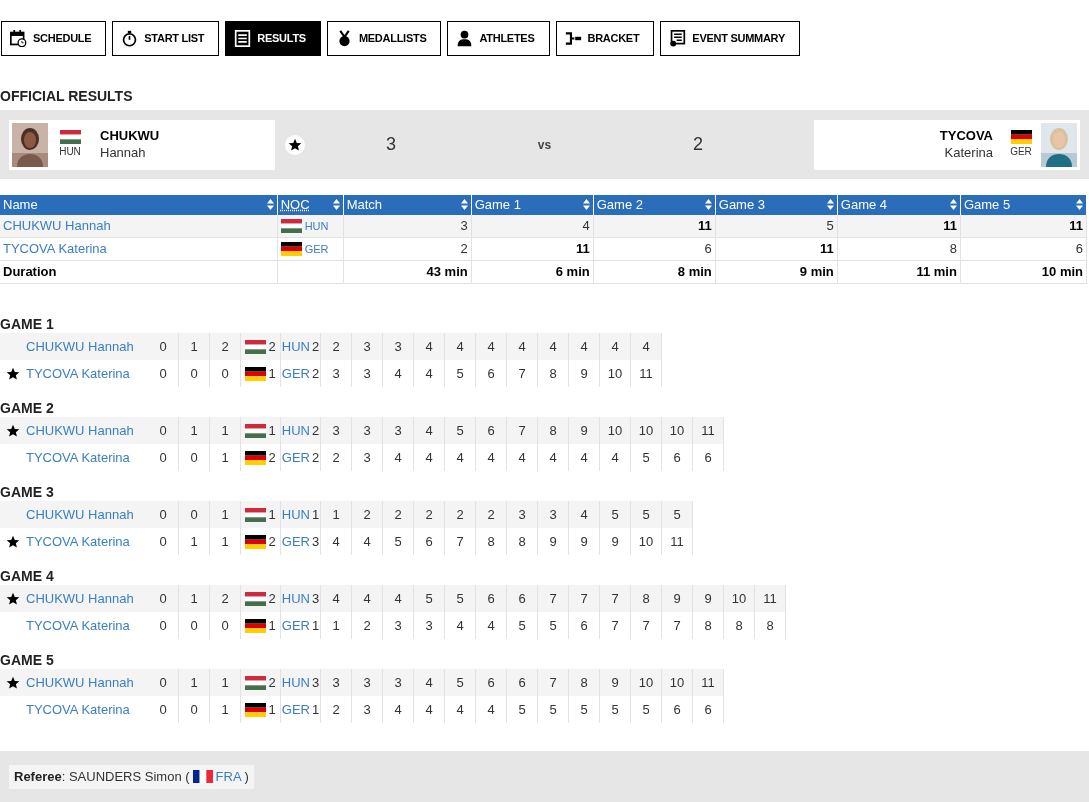  I want to click on nav-tab: EVENT SUMMARY, so click(730, 38).